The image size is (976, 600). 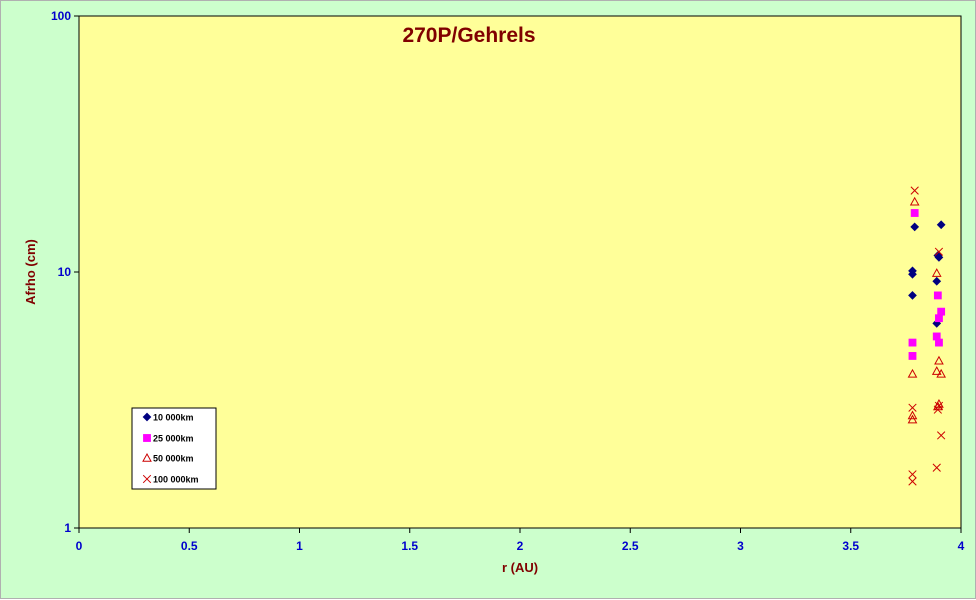 I want to click on legend-marker-square, so click(x=147, y=438).